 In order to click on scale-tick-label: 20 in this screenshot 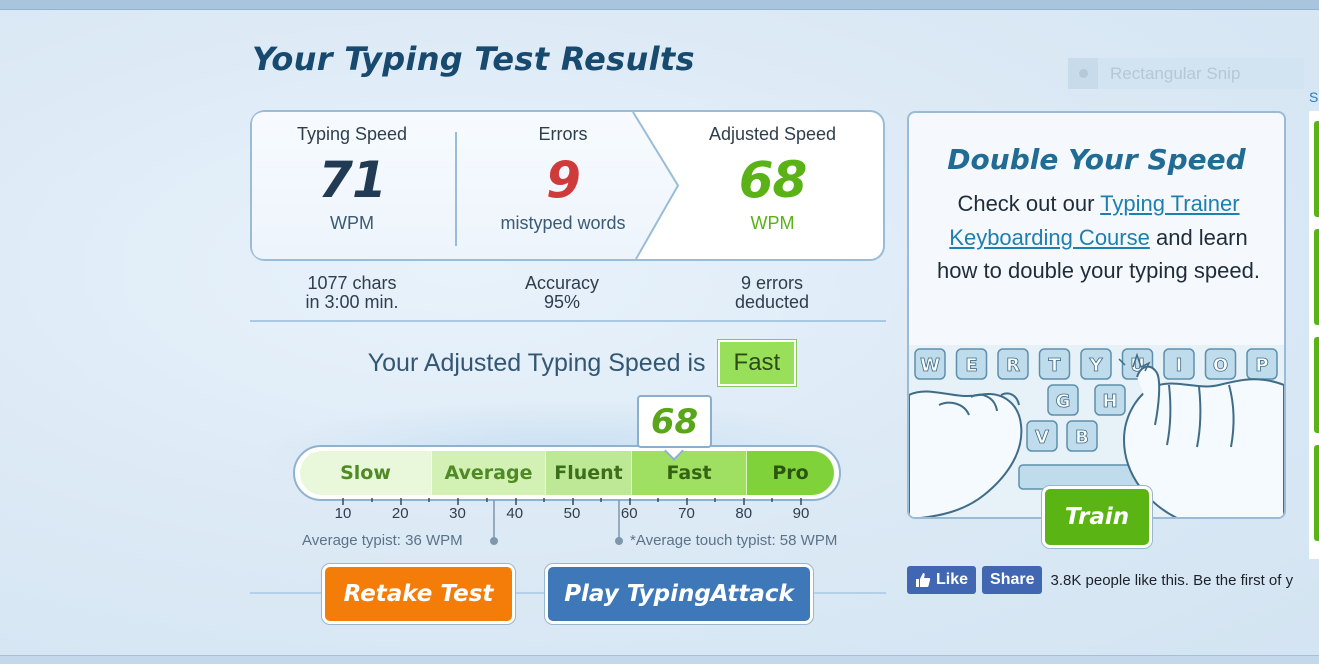, I will do `click(400, 513)`.